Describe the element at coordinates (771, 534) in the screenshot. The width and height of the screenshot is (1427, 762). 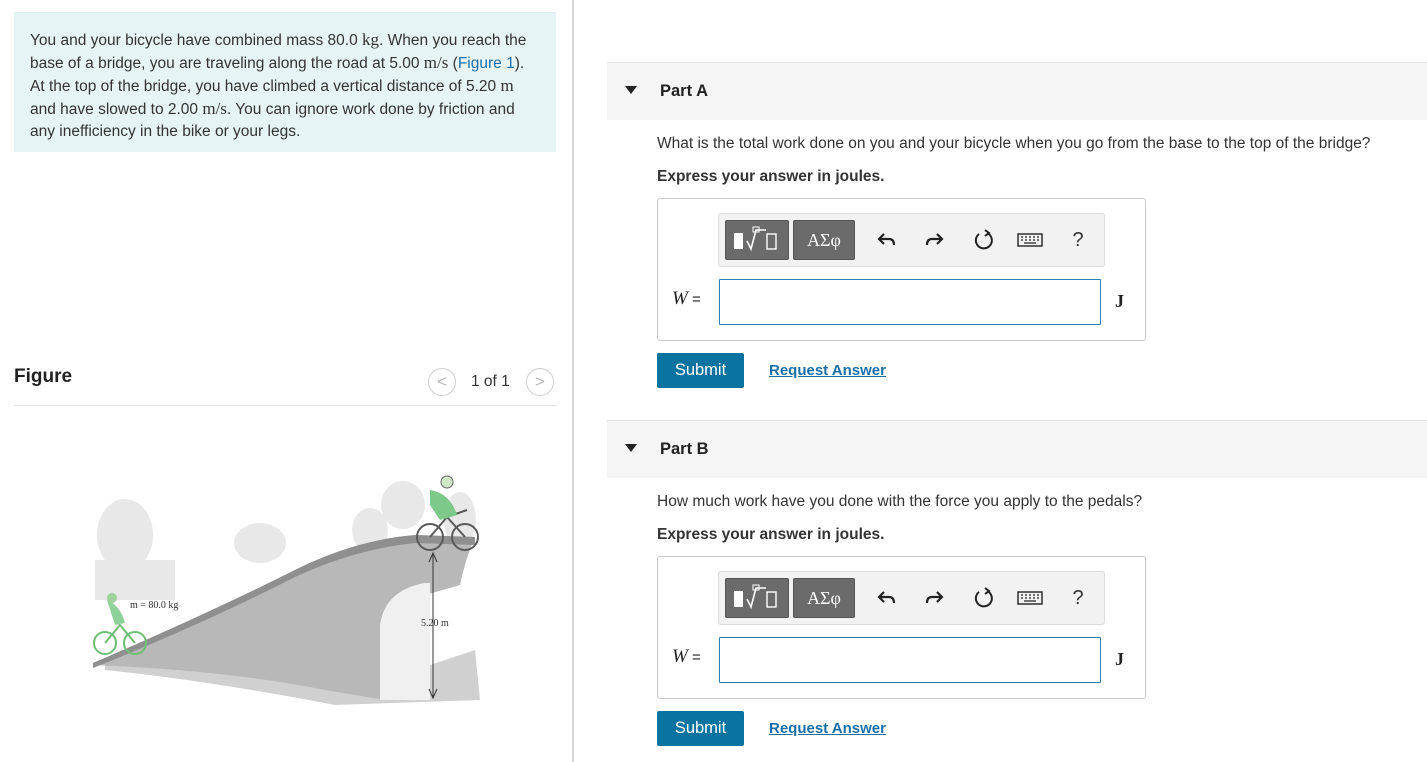
I see `part-b-instruction: Express your answer in joules.` at that location.